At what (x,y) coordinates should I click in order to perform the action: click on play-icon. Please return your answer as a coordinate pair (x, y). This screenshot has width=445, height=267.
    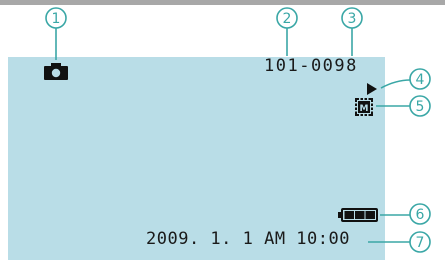
    Looking at the image, I should click on (372, 89).